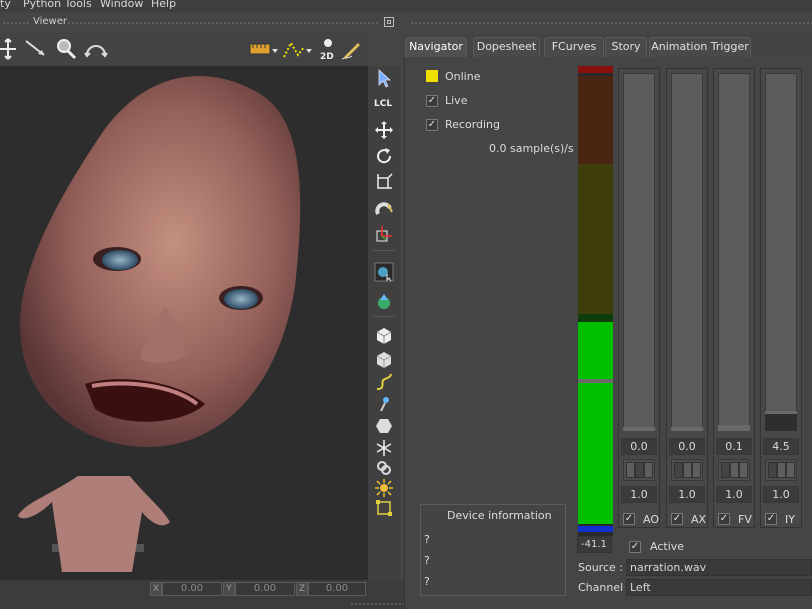  What do you see at coordinates (432, 76) in the screenshot?
I see `online-indicator` at bounding box center [432, 76].